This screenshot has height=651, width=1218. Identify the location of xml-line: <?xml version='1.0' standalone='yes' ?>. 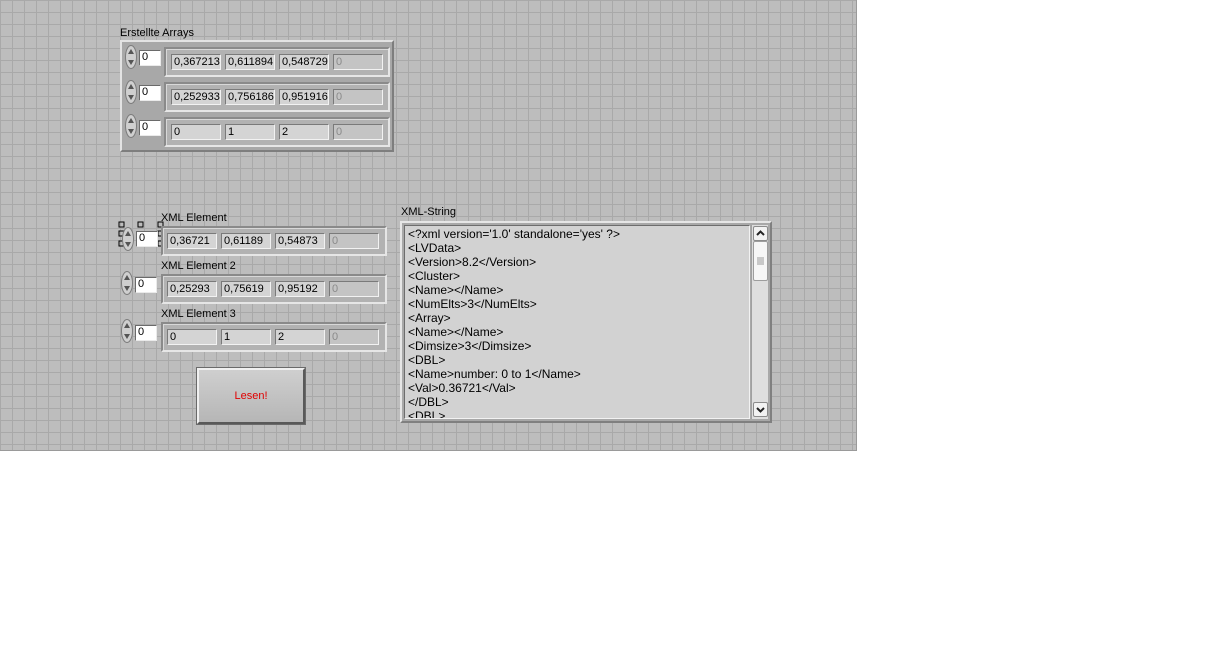
(514, 234).